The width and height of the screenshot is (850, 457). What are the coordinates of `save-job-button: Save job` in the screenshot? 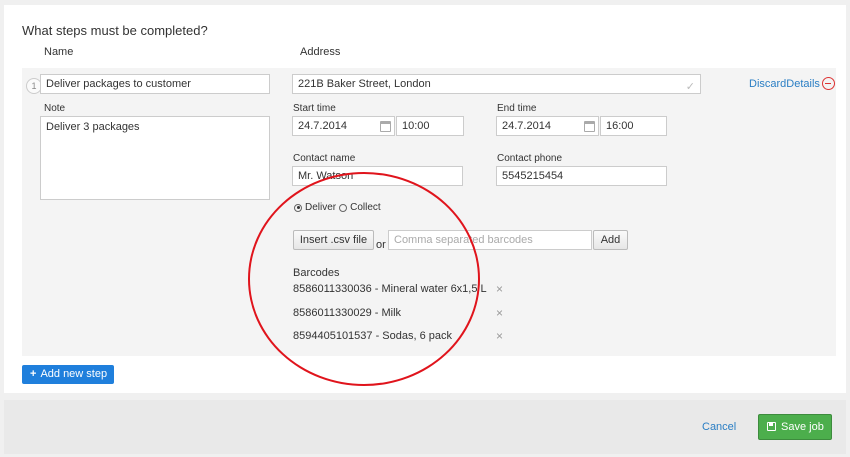 It's located at (795, 427).